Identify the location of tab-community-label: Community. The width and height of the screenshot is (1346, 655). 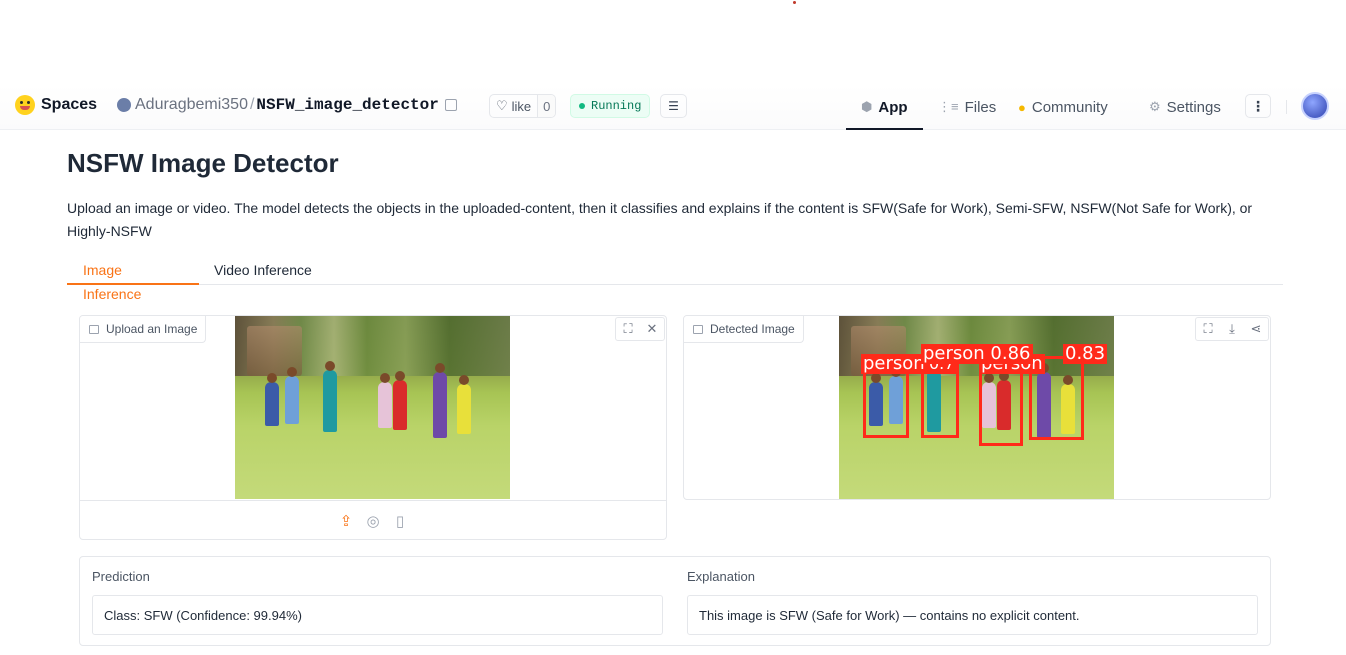
(1069, 107).